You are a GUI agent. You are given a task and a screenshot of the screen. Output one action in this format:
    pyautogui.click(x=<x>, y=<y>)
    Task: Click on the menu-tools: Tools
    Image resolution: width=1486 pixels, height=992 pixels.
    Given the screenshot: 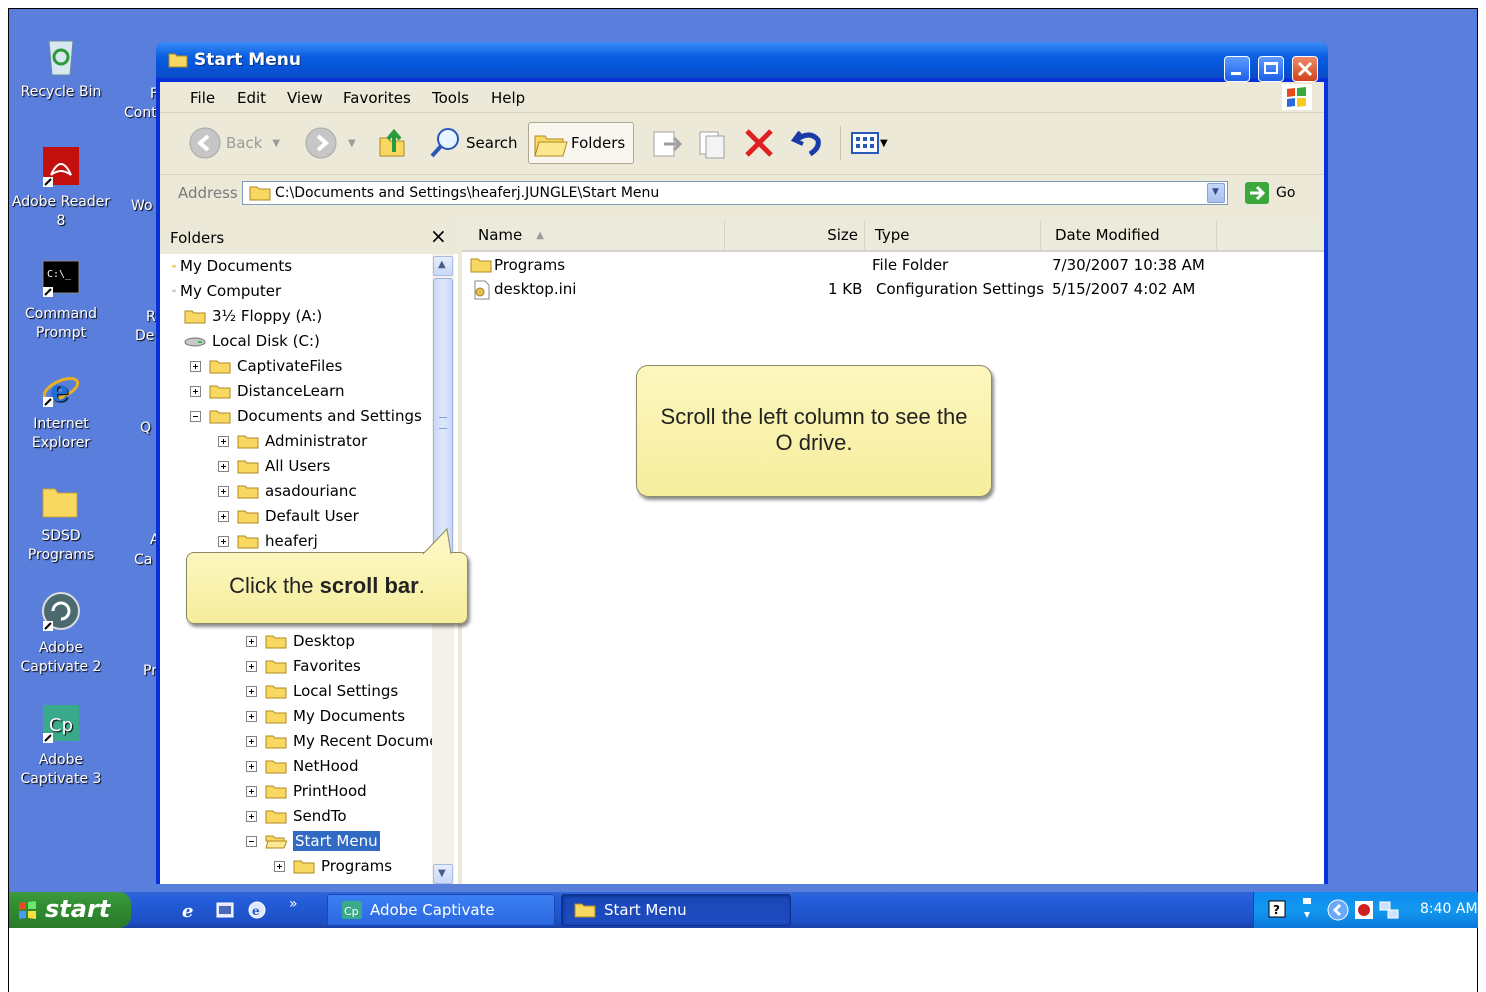 What is the action you would take?
    pyautogui.click(x=450, y=98)
    